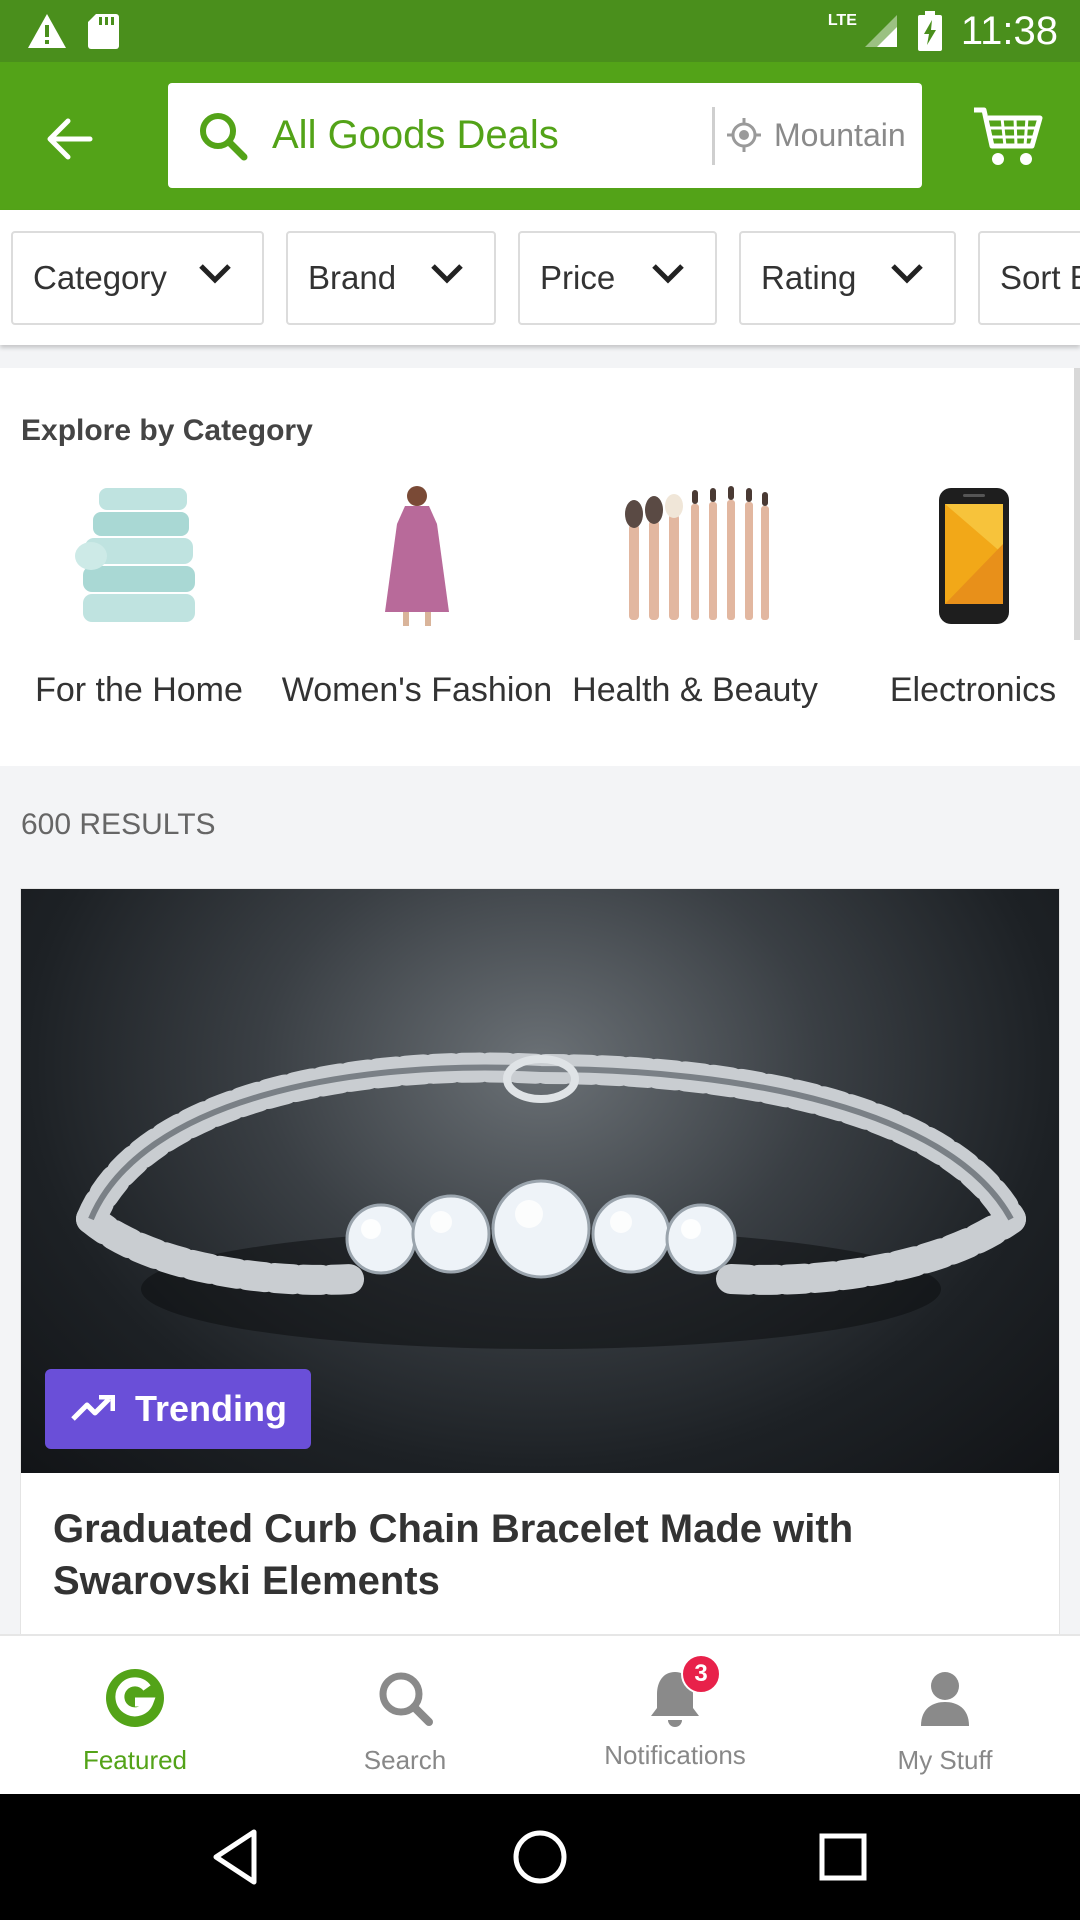 Image resolution: width=1080 pixels, height=1920 pixels. I want to click on trending-badge: Trending, so click(178, 1409).